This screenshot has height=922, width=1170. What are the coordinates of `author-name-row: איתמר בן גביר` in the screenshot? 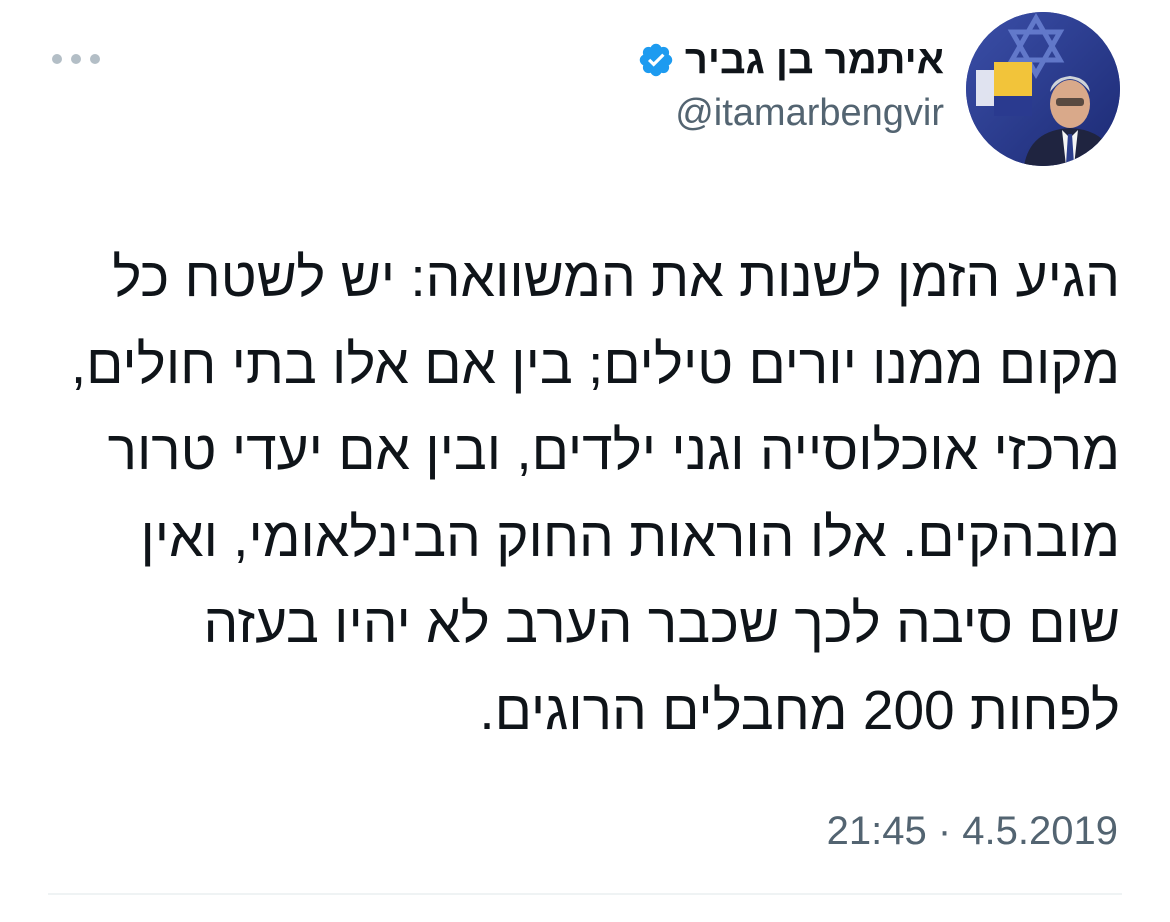 It's located at (790, 60).